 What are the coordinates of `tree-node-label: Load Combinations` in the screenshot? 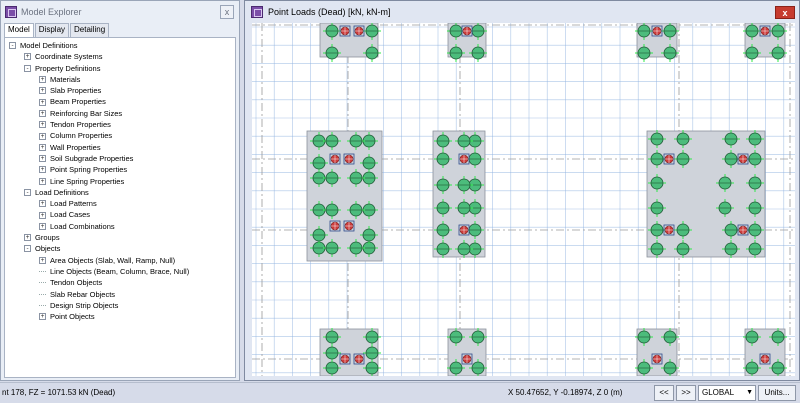 It's located at (82, 226).